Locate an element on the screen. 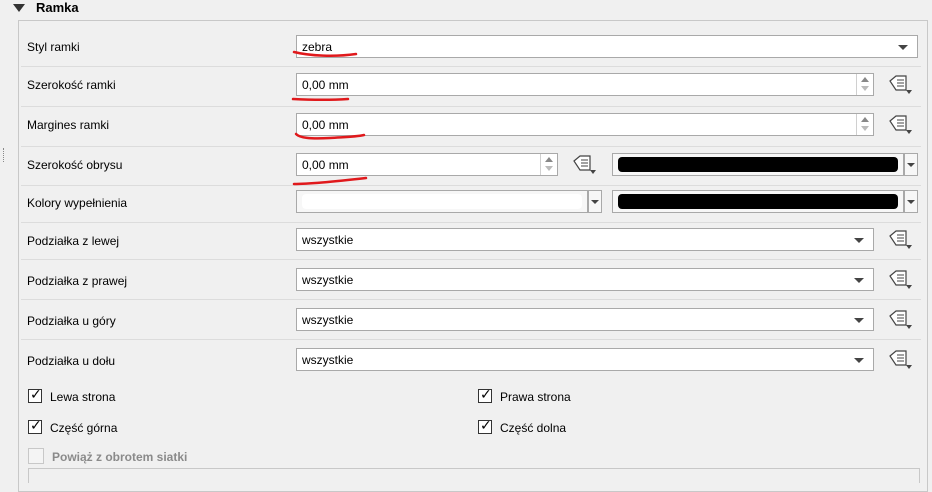  left-side-label: Lewa strona is located at coordinates (83, 397).